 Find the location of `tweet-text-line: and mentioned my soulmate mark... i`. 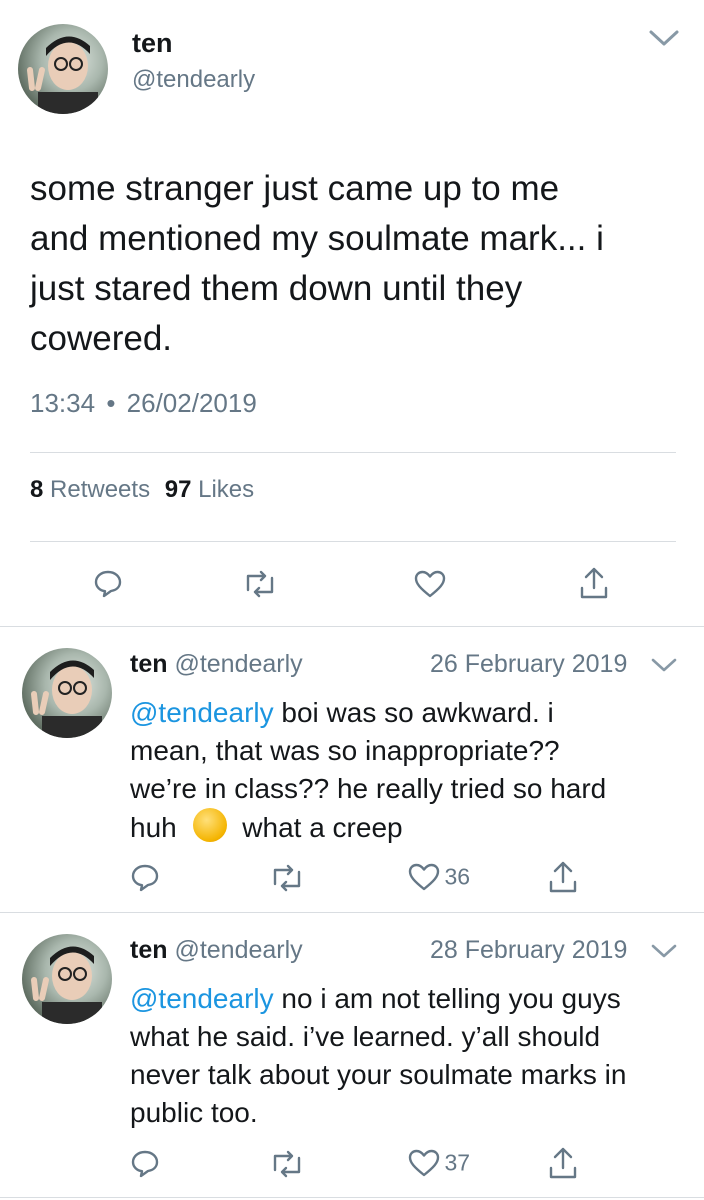

tweet-text-line: and mentioned my soulmate mark... i is located at coordinates (317, 238).